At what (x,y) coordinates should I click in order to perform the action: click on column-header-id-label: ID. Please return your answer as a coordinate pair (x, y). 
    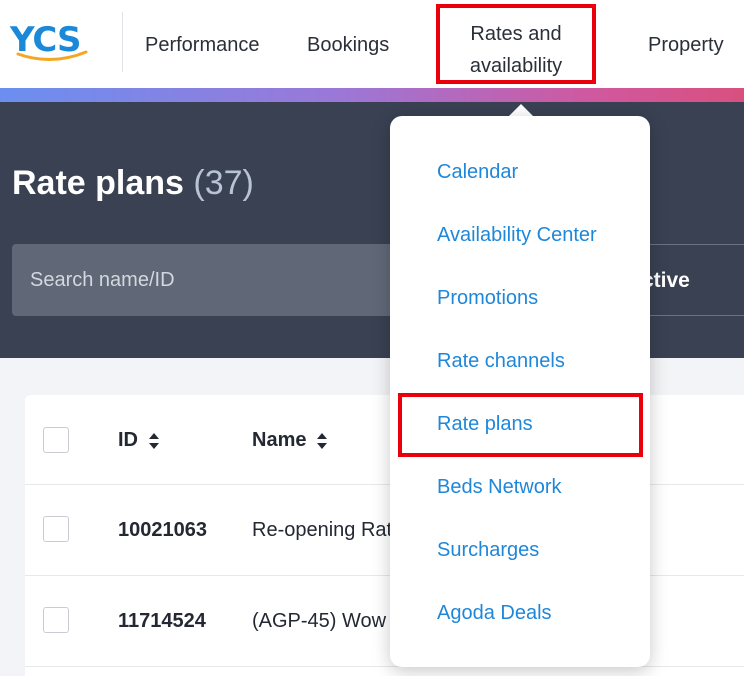
    Looking at the image, I should click on (128, 440).